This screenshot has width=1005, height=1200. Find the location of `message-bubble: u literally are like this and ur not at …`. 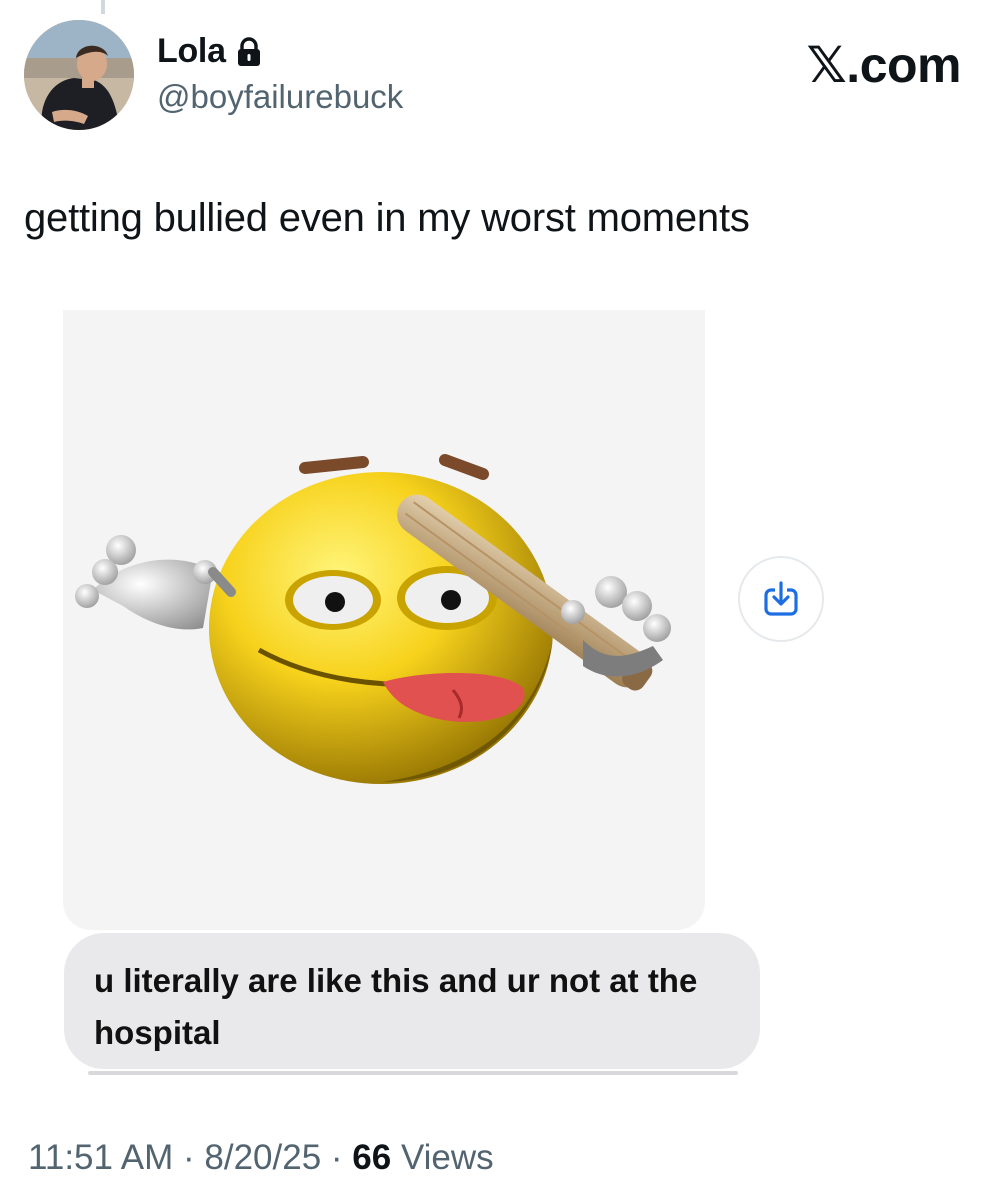

message-bubble: u literally are like this and ur not at … is located at coordinates (412, 1001).